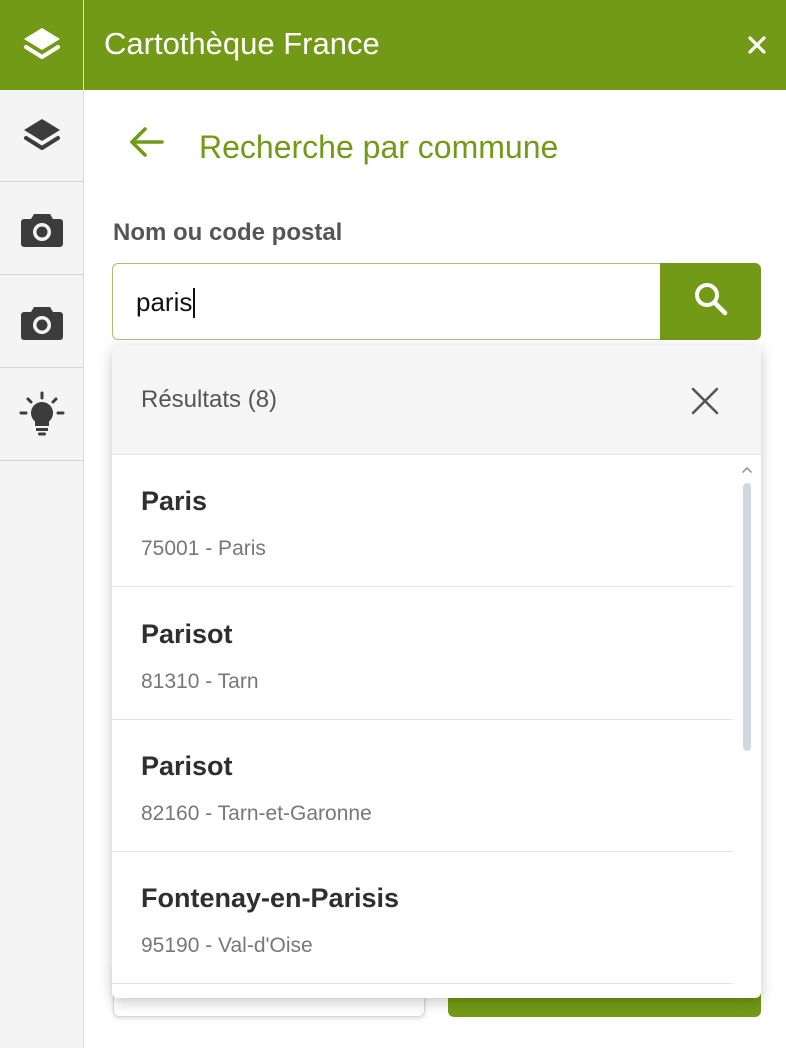 This screenshot has height=1048, width=786. Describe the element at coordinates (228, 232) in the screenshot. I see `search-field-label: Nom ou code postal` at that location.